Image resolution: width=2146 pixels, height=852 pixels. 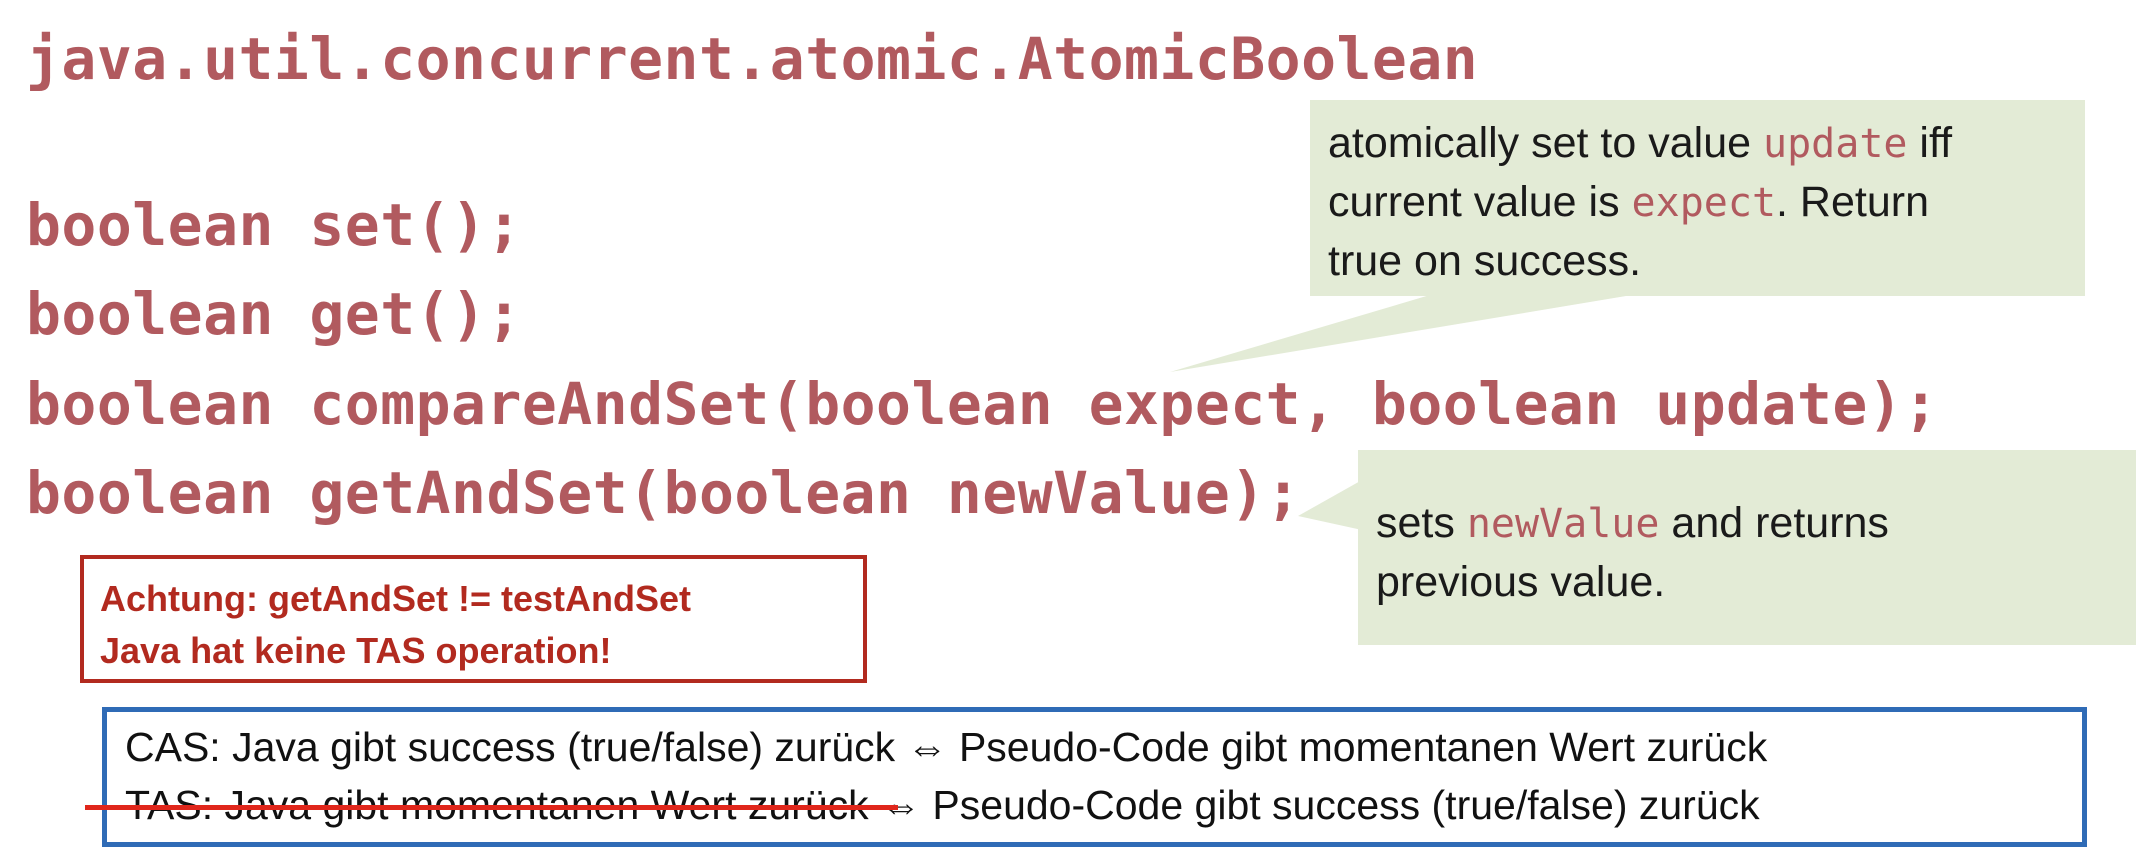 What do you see at coordinates (1852, 202) in the screenshot?
I see `callout-text: . Return` at bounding box center [1852, 202].